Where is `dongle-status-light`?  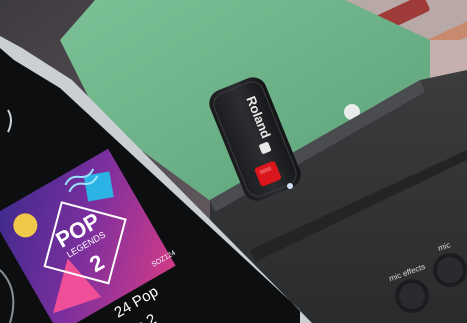
dongle-status-light is located at coordinates (290, 186).